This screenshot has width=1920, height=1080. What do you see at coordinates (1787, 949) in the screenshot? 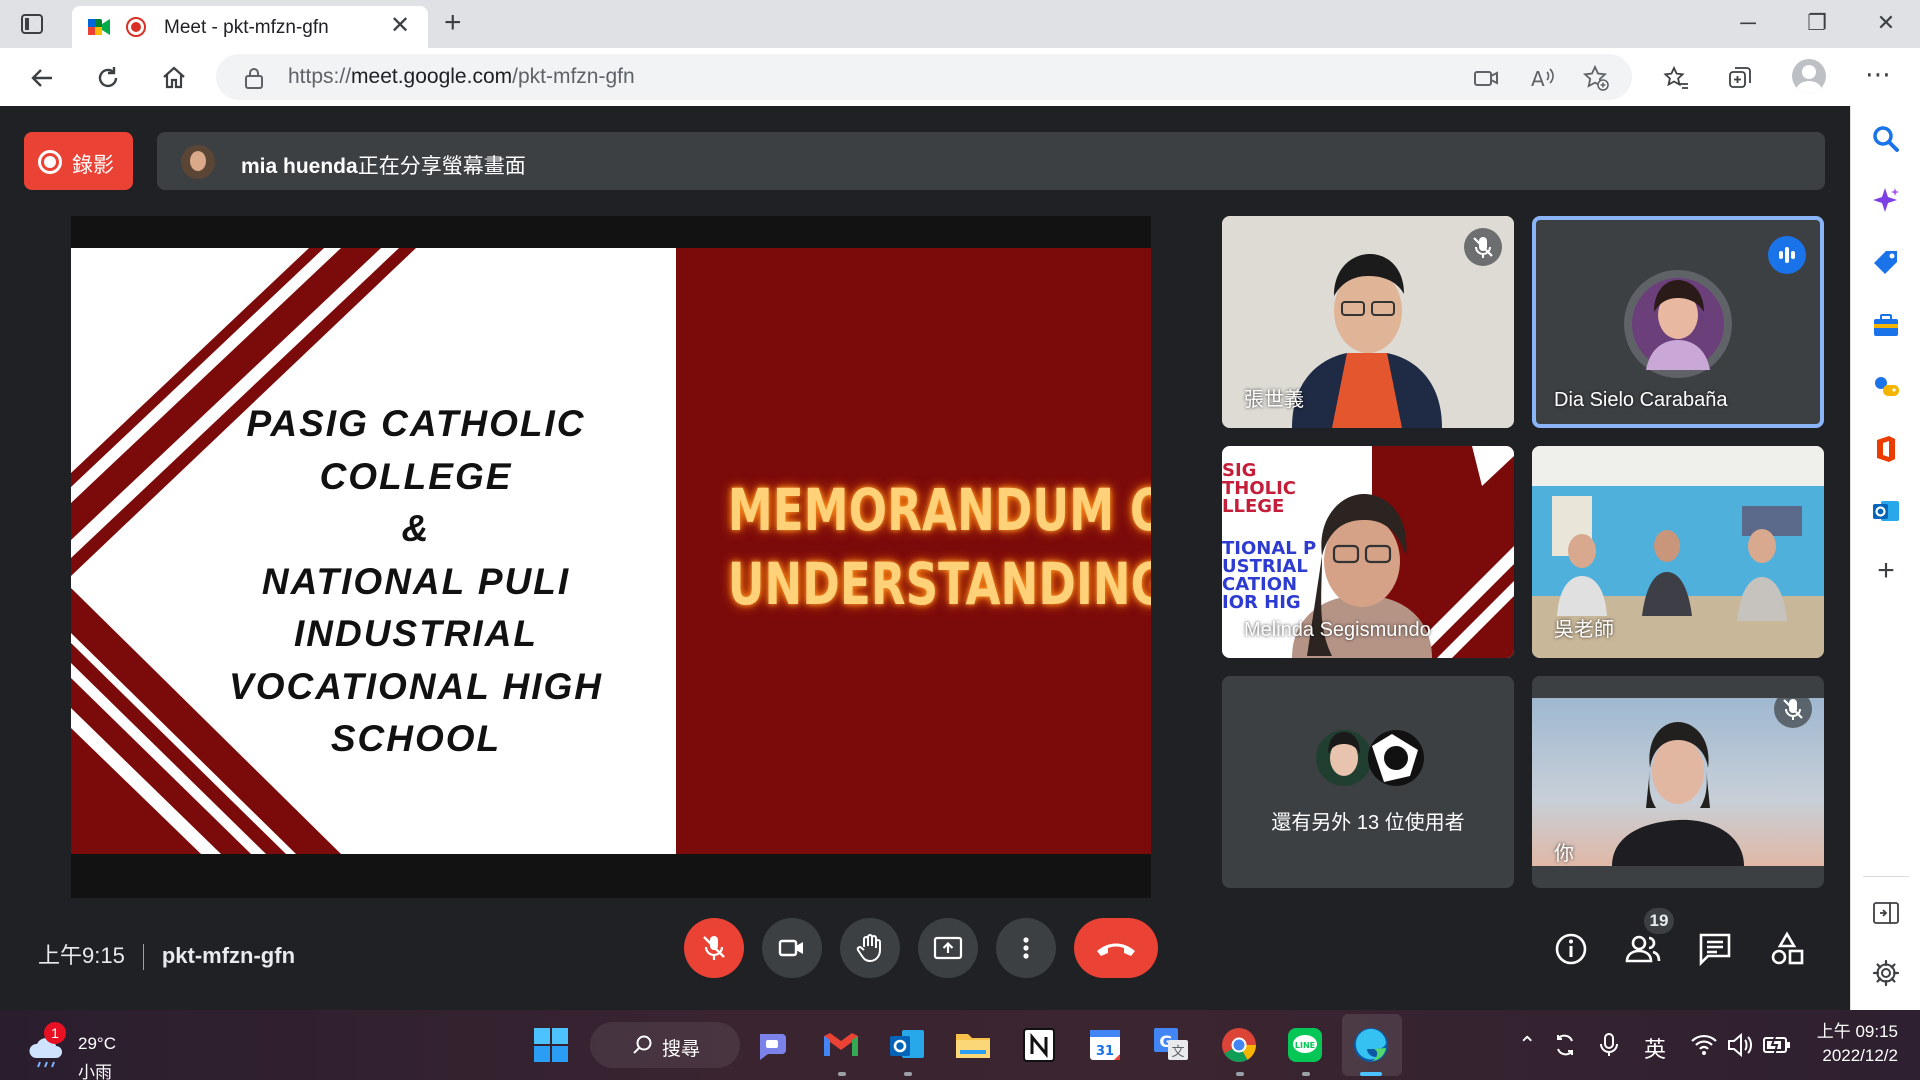
I see `activities-icon` at bounding box center [1787, 949].